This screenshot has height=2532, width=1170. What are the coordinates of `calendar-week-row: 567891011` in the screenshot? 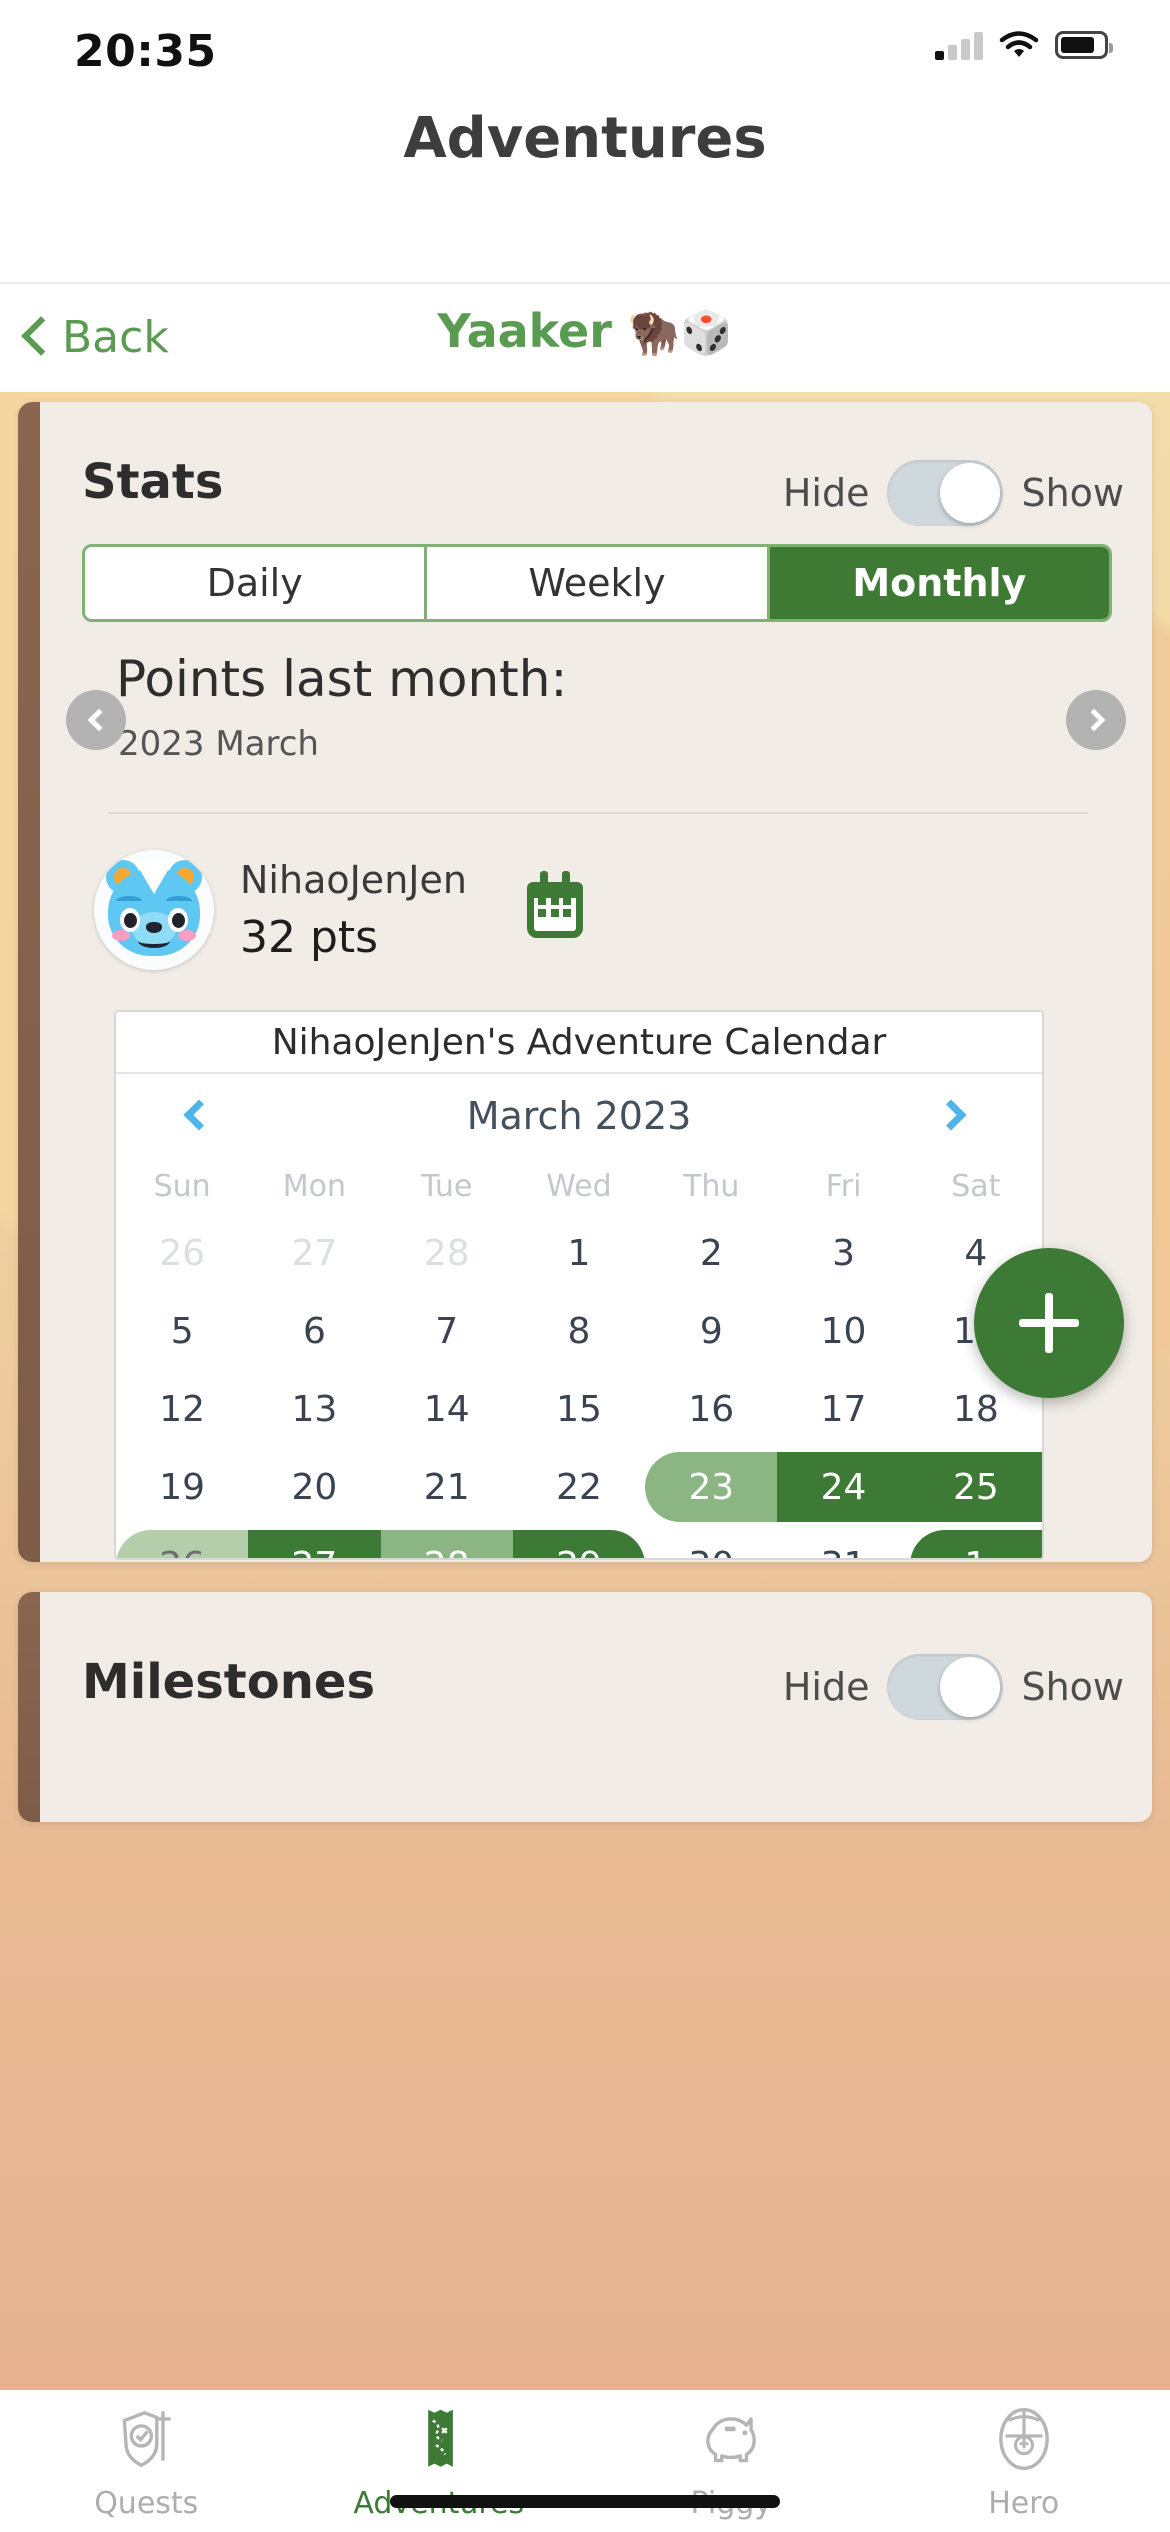 It's located at (579, 1331).